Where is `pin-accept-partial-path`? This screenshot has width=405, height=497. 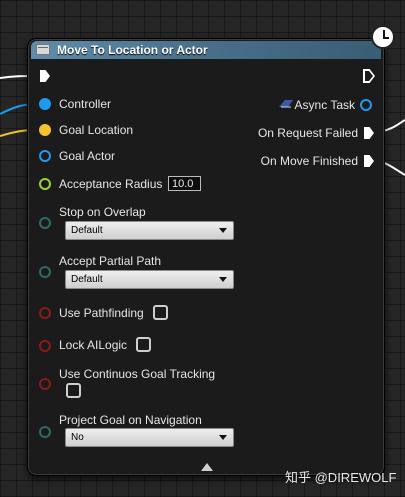 pin-accept-partial-path is located at coordinates (45, 272).